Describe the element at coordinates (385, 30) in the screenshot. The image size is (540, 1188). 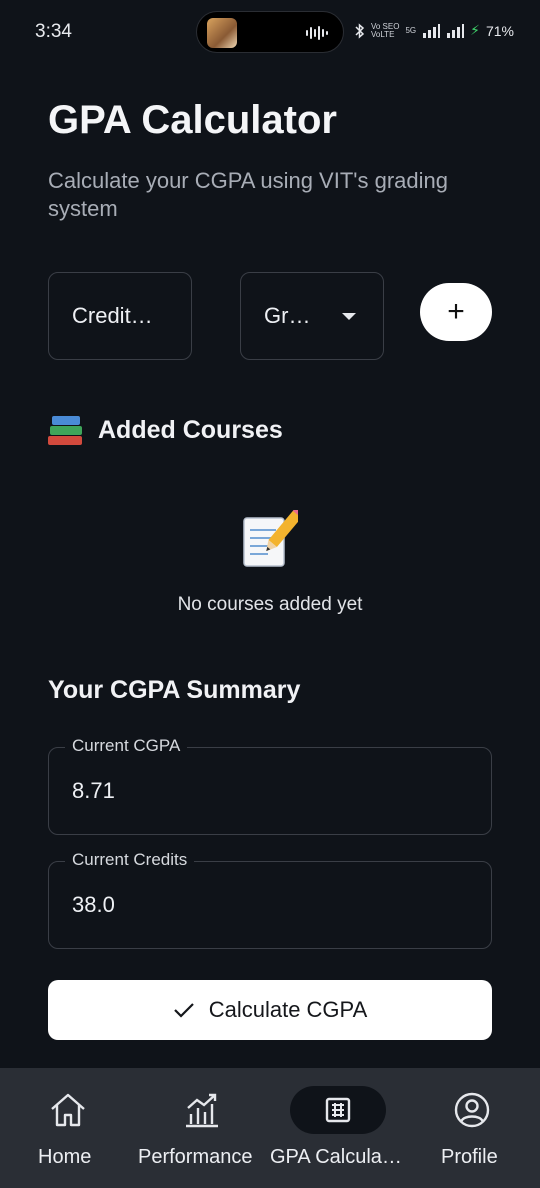
I see `volte-indicator: Vo SEO VoLTE` at that location.